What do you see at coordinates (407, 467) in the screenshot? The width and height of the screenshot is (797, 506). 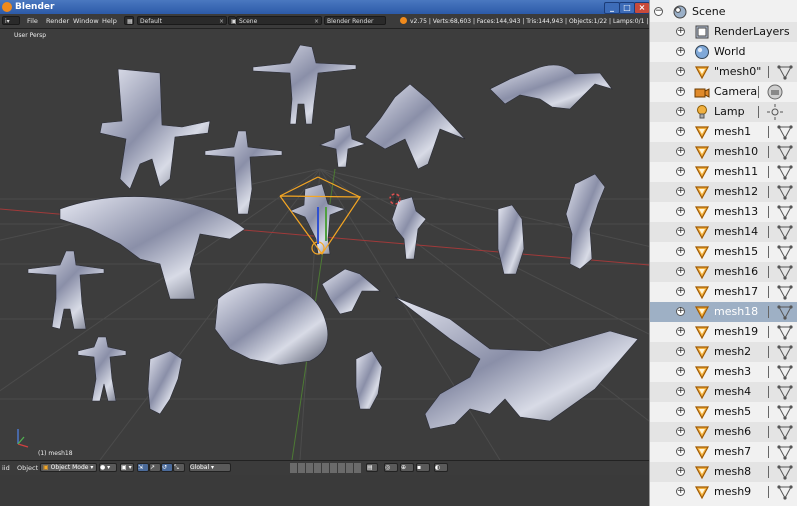 I see `snap-toggle-icon: ⊕` at bounding box center [407, 467].